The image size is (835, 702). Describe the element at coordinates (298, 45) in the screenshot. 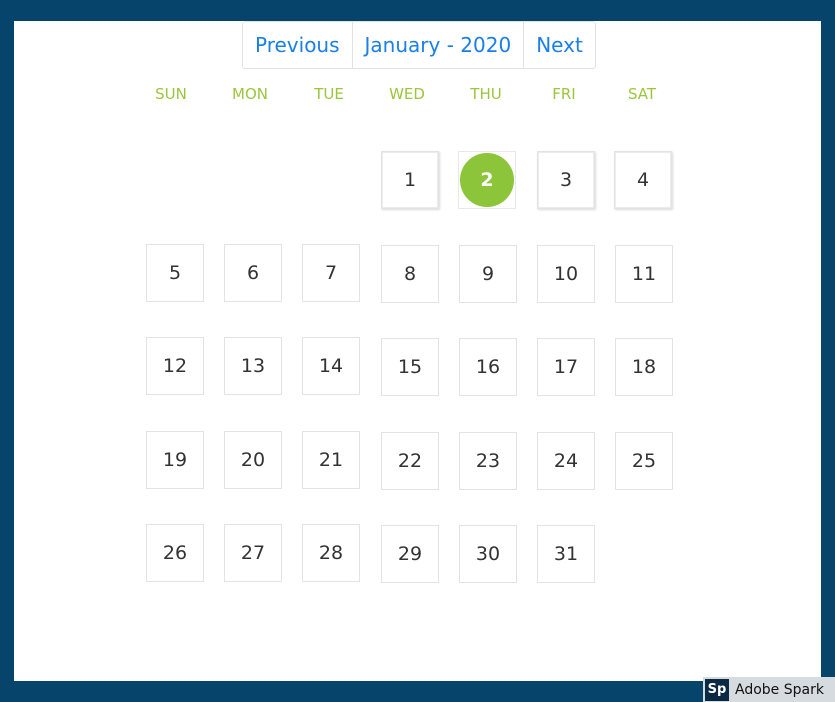

I see `previous-button: Previous` at that location.